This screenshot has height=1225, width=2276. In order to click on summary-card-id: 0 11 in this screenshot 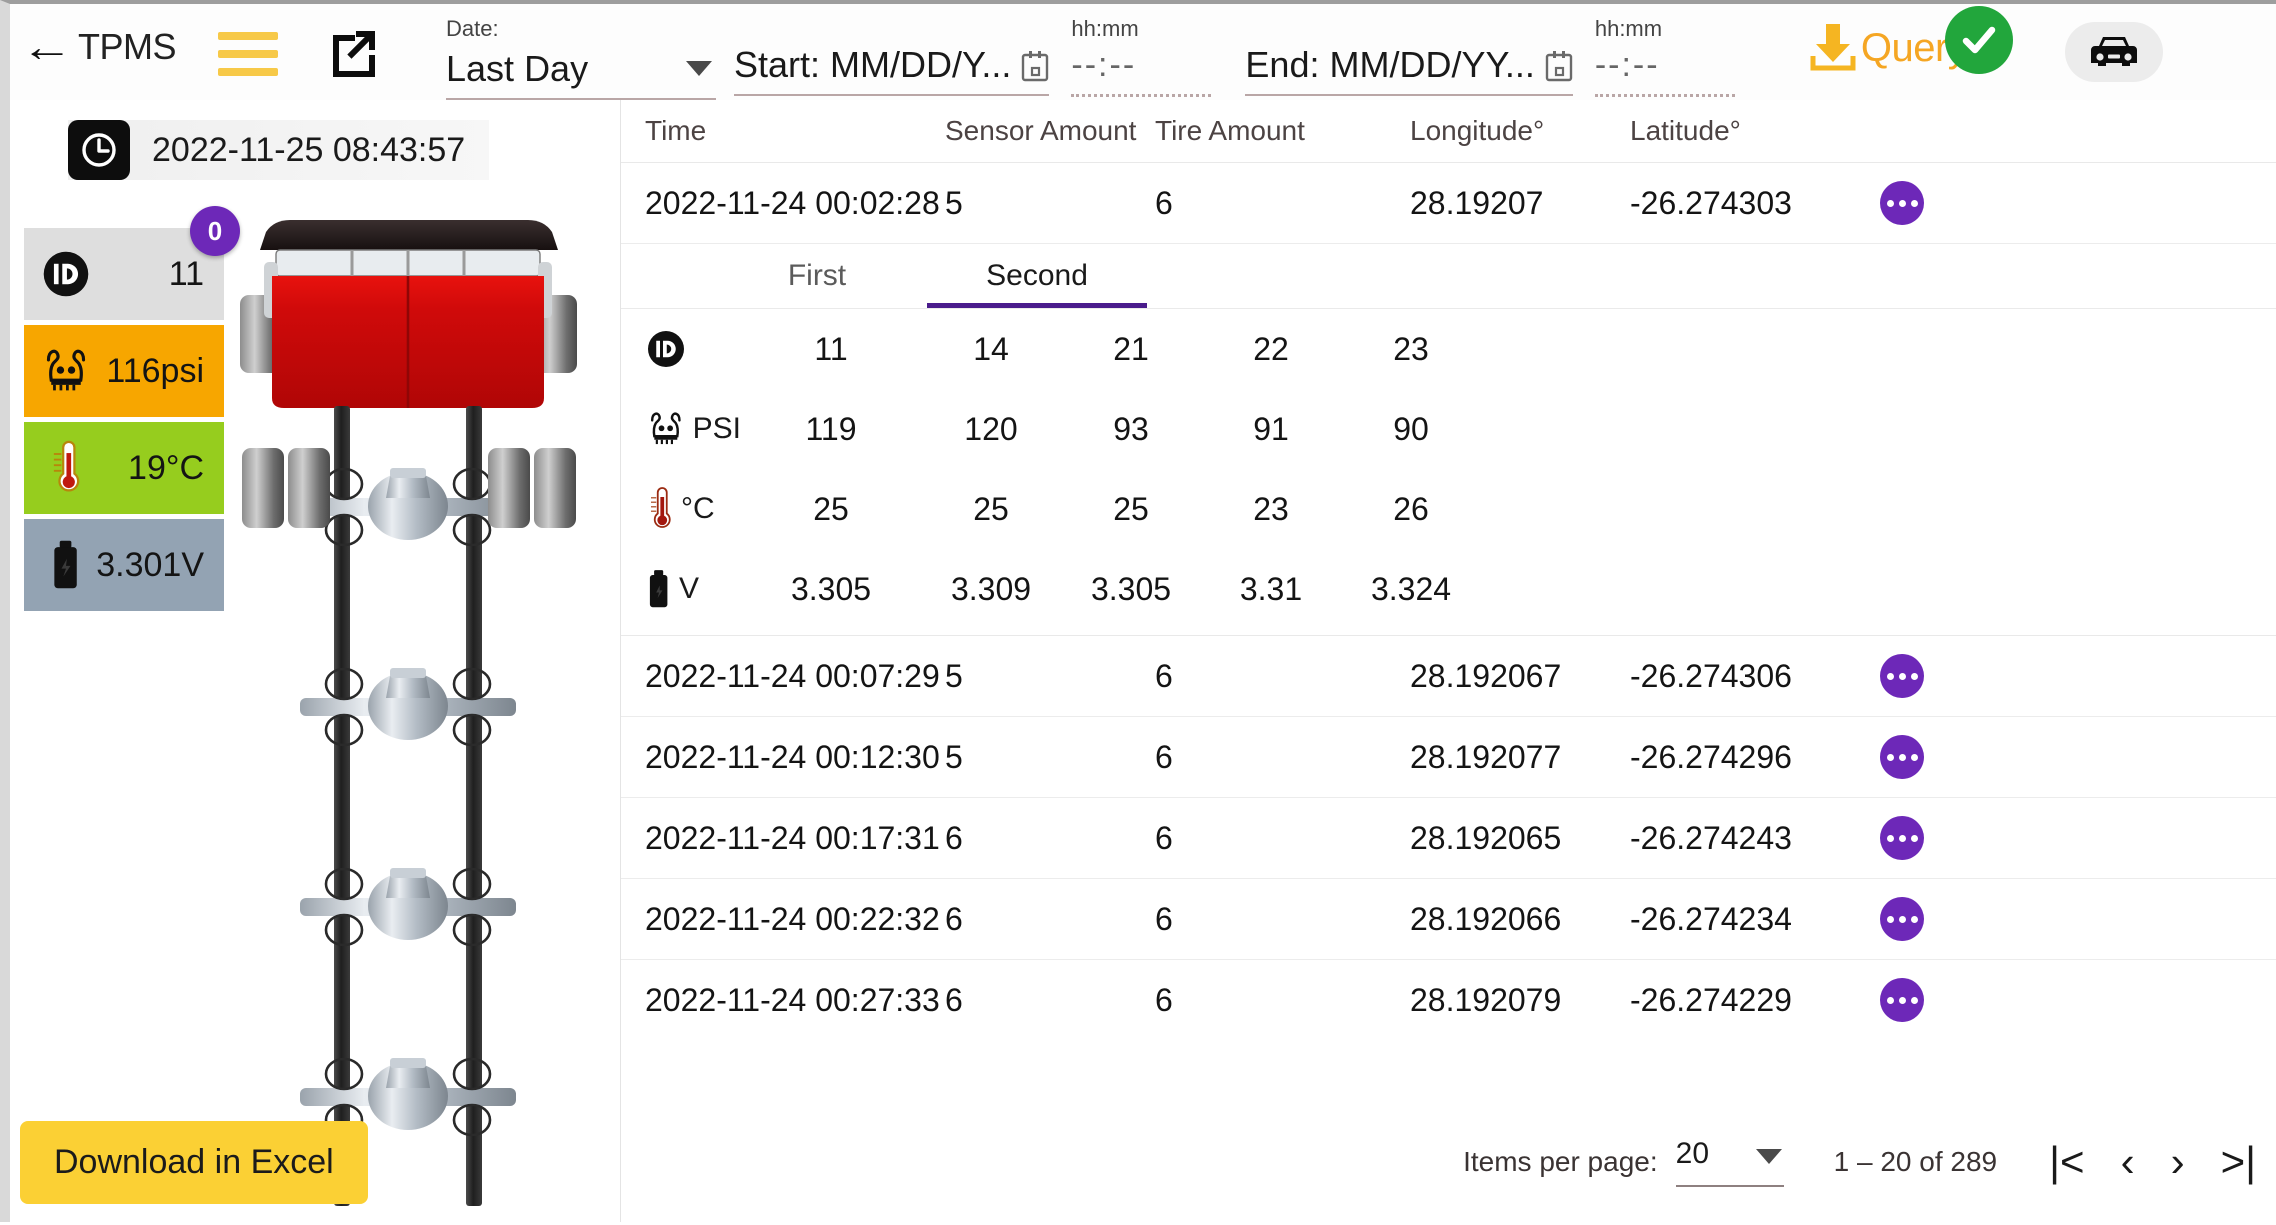, I will do `click(132, 263)`.